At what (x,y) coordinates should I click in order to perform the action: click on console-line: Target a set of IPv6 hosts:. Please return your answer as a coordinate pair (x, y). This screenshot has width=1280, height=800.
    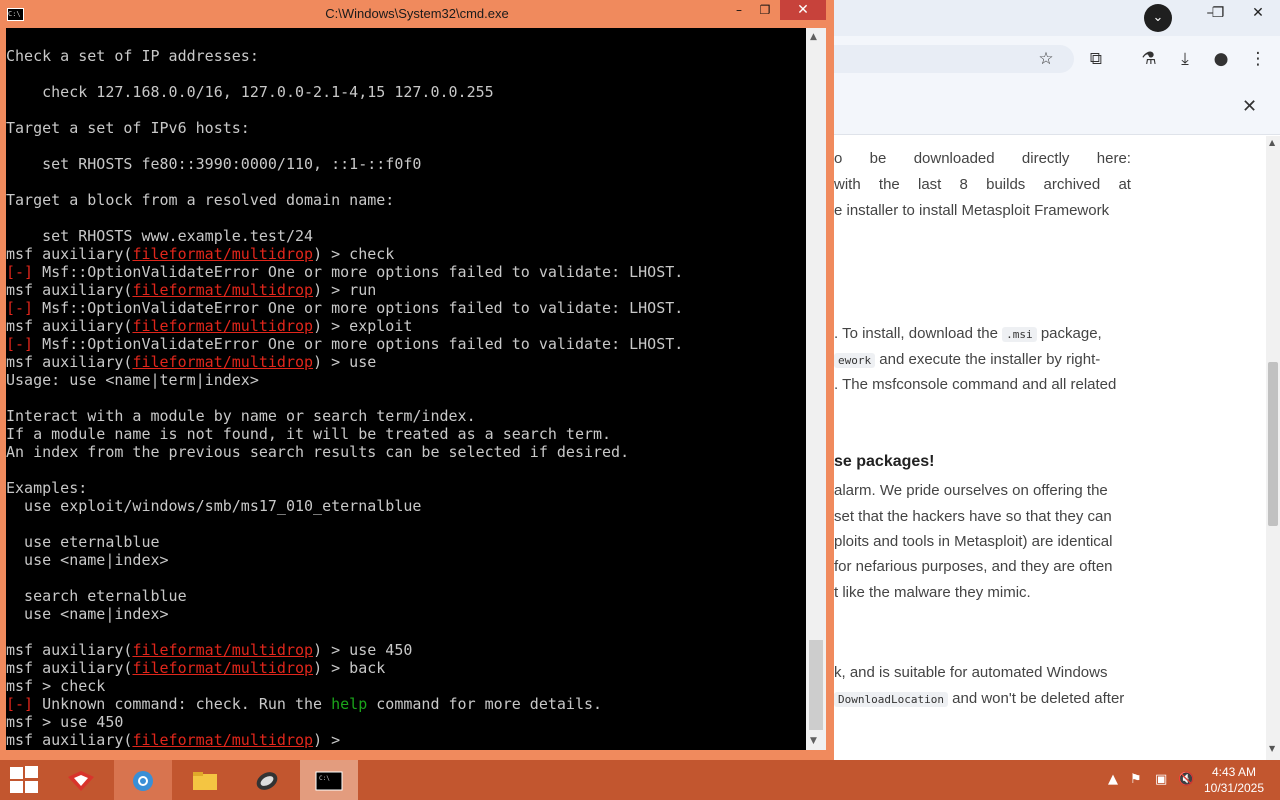
    Looking at the image, I should click on (128, 128).